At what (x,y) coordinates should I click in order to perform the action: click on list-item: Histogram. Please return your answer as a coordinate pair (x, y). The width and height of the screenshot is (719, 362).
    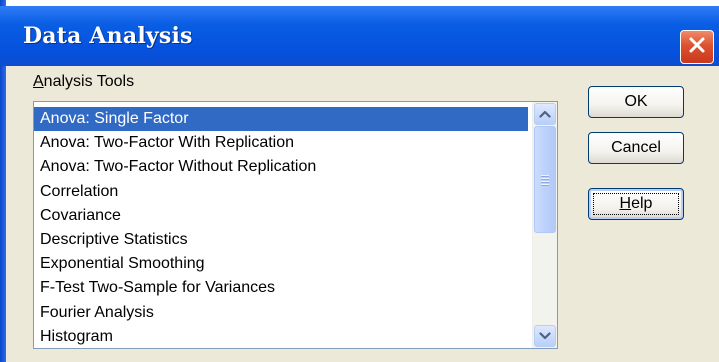
    Looking at the image, I should click on (281, 336).